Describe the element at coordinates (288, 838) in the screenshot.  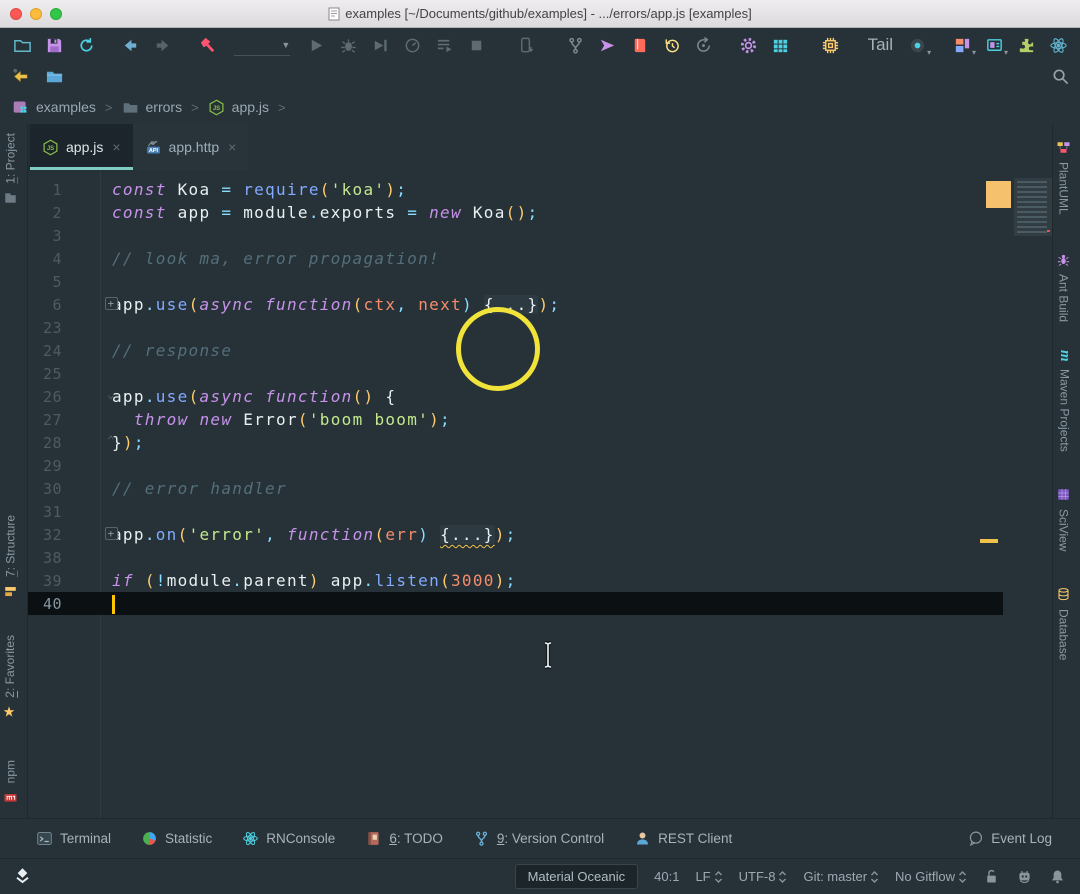
I see `toolwindow-rnconsole: RNConsole` at that location.